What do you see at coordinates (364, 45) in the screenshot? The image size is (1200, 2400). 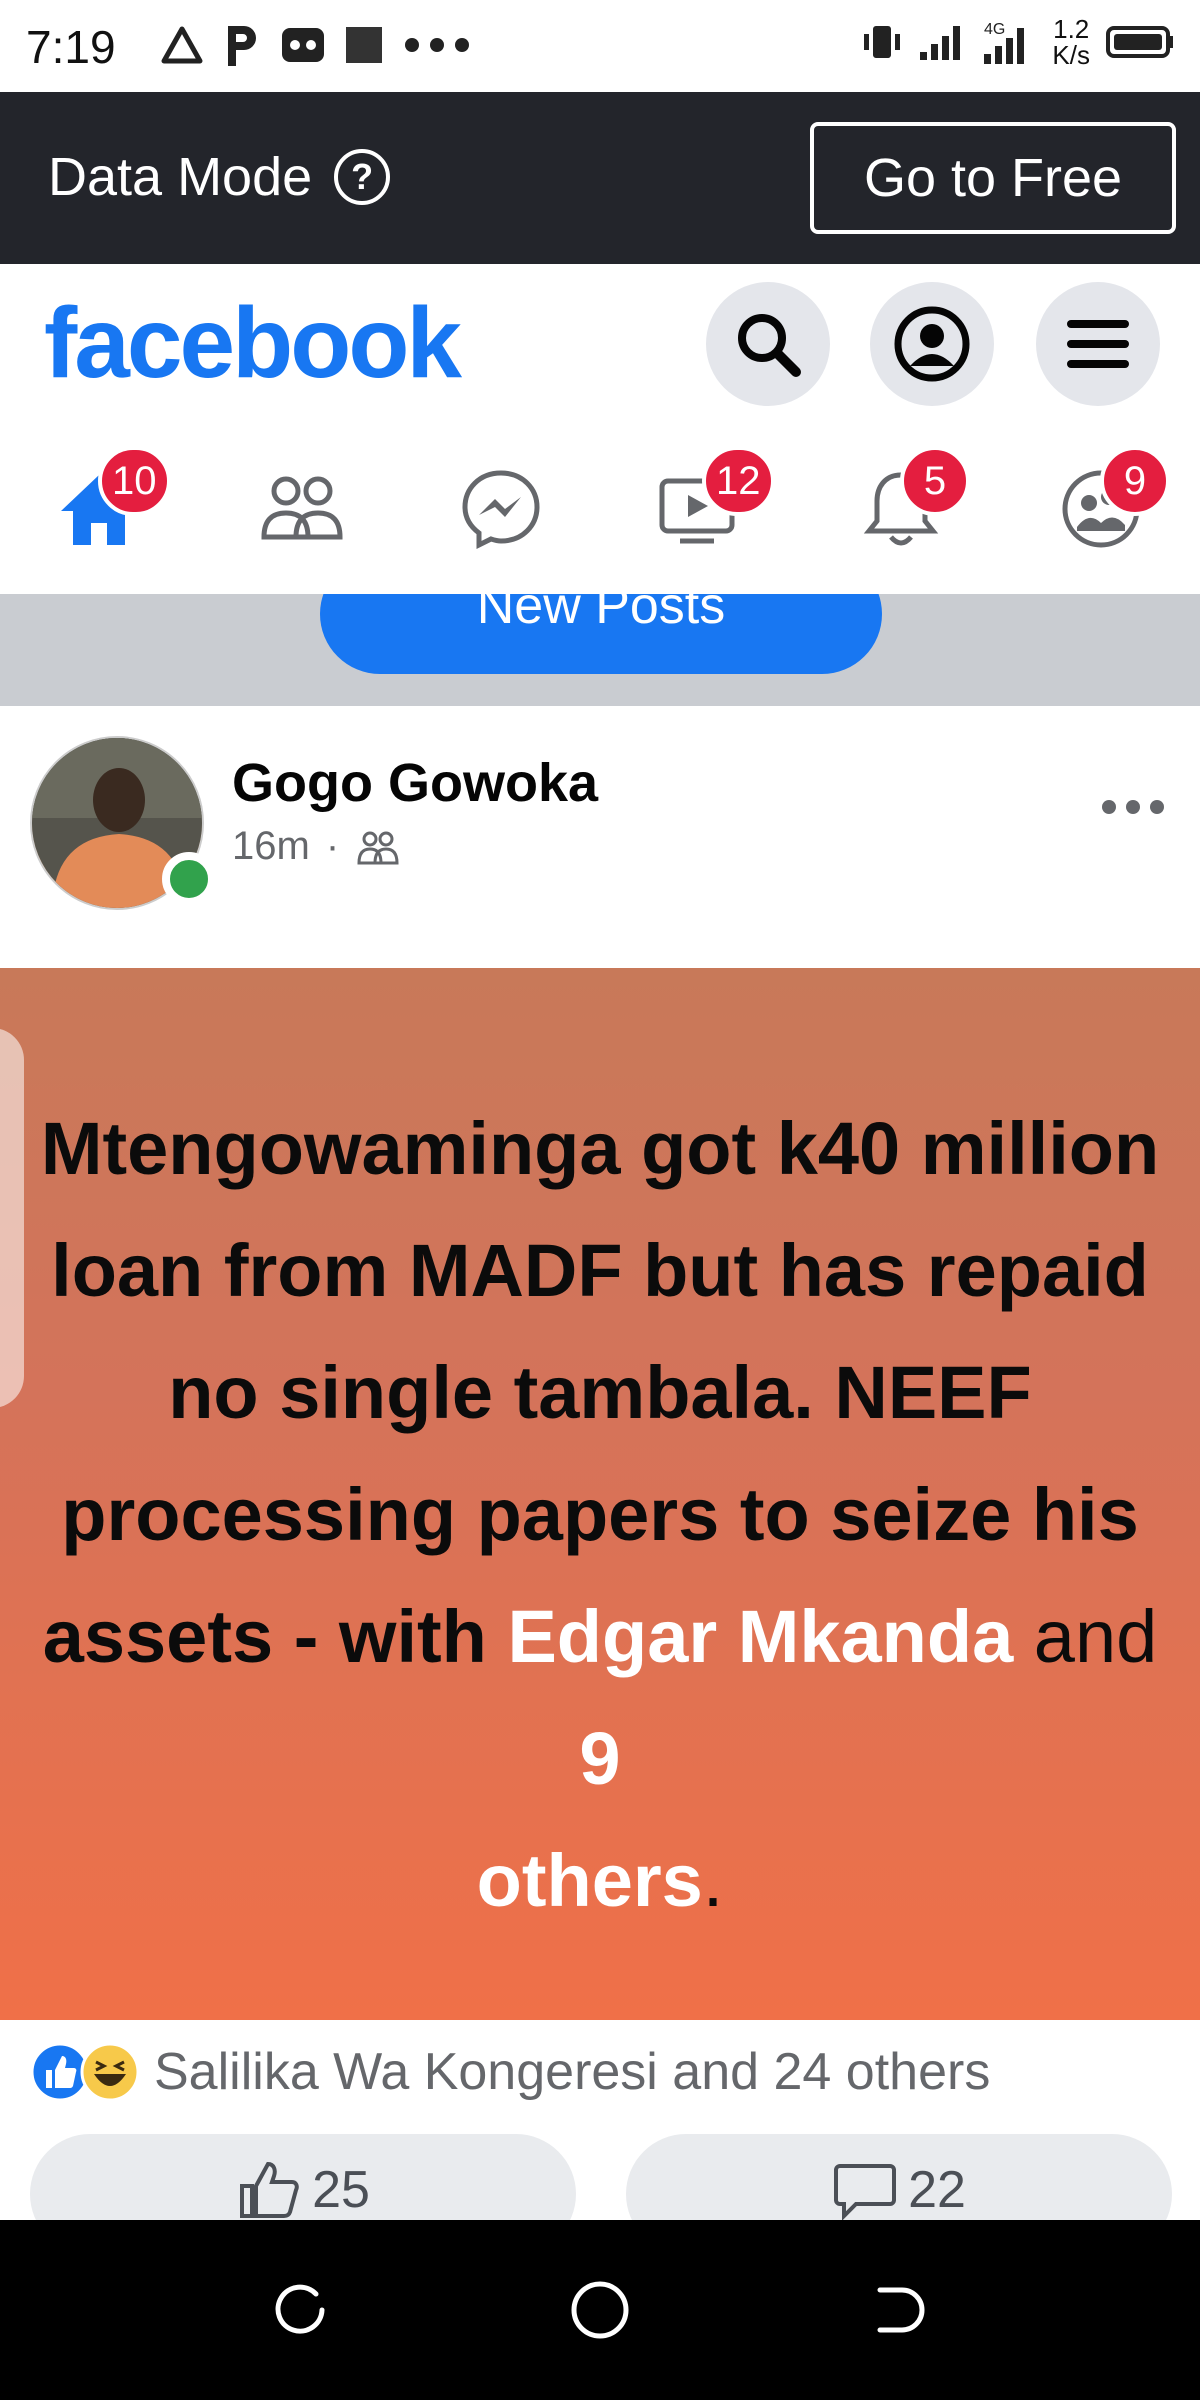 I see `square-icon` at bounding box center [364, 45].